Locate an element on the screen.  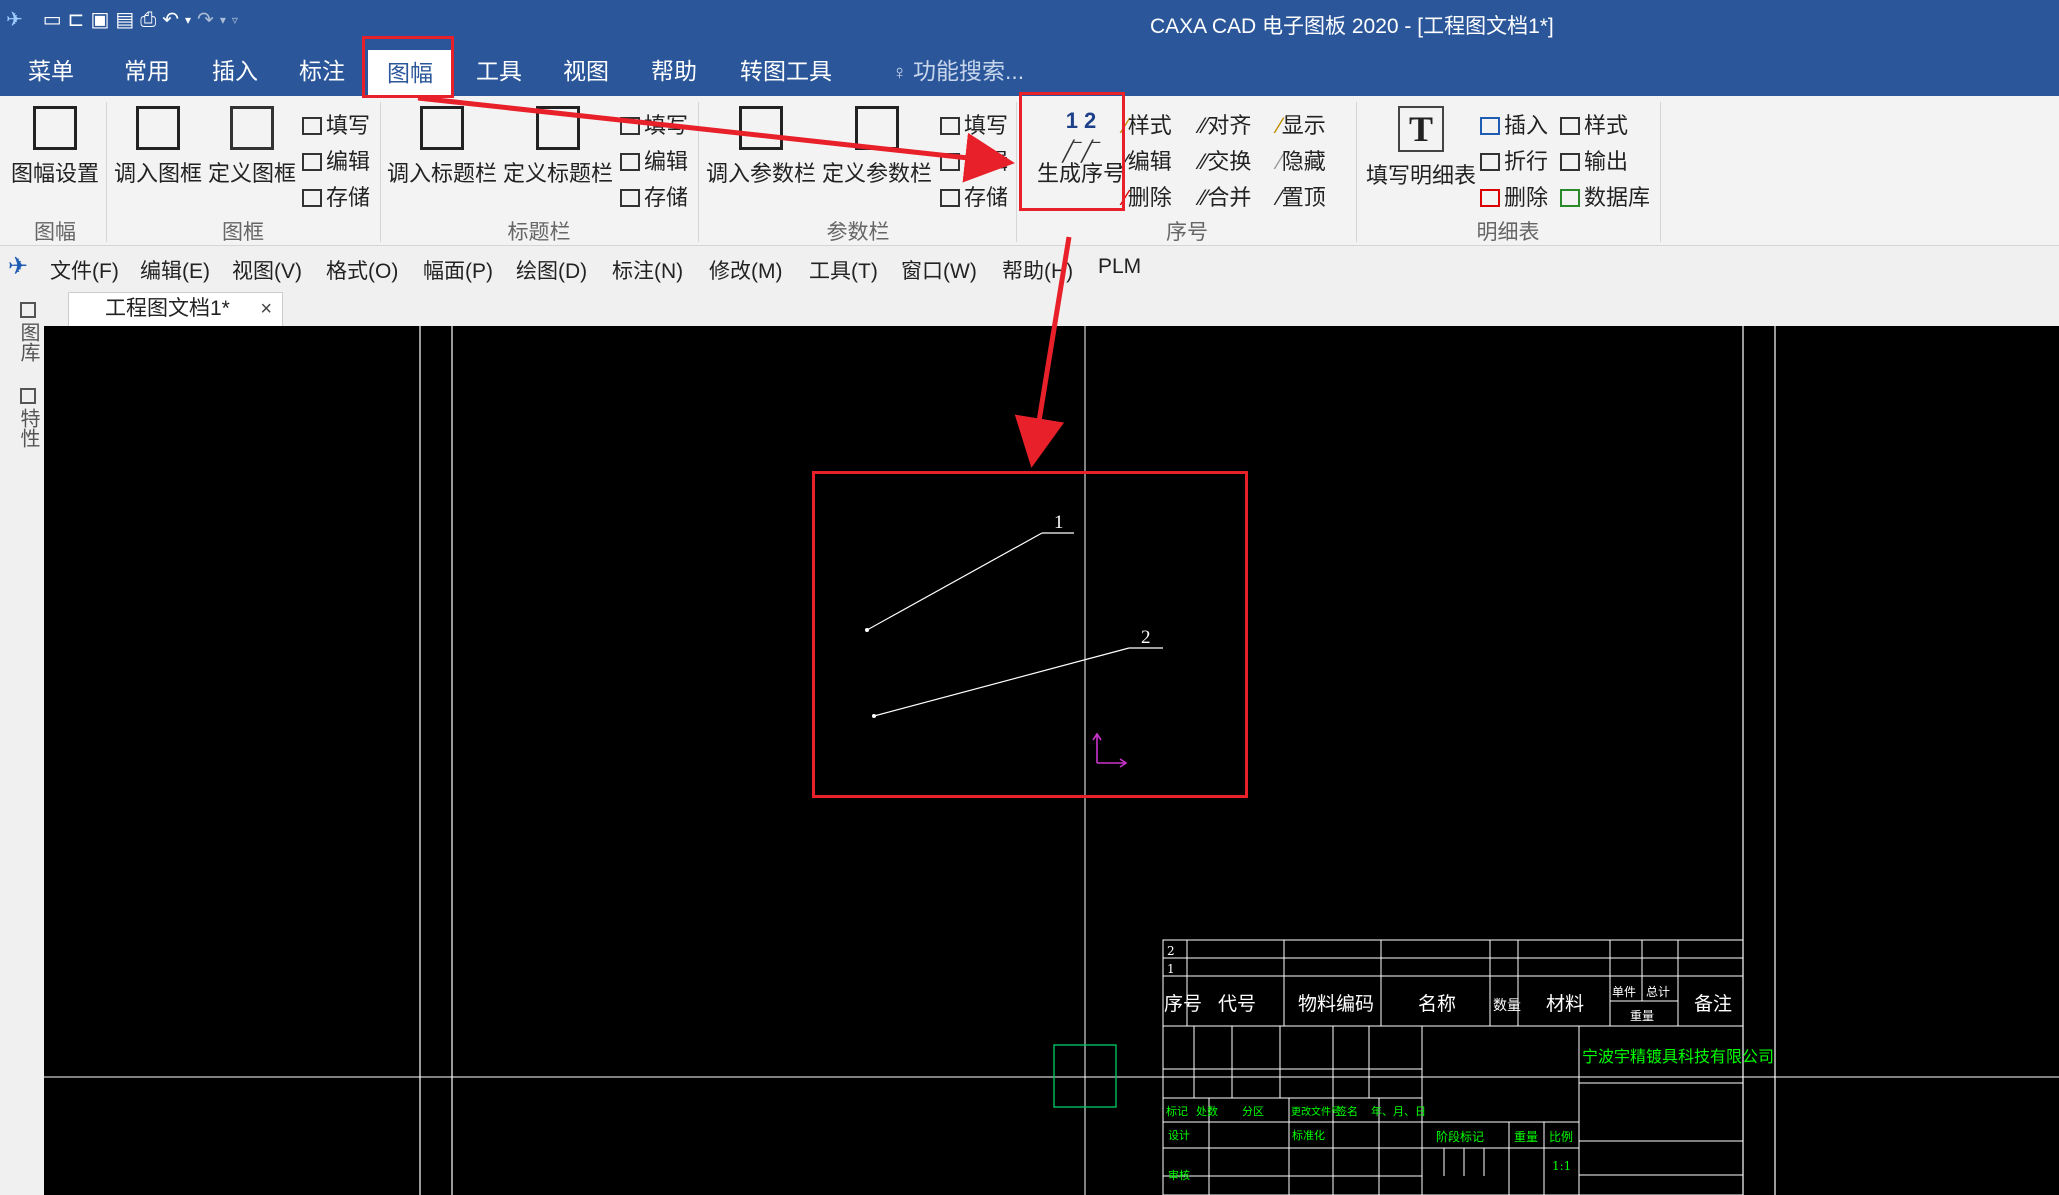
seq-align-button: ⁄⁄对齐 is located at coordinates (1225, 124).